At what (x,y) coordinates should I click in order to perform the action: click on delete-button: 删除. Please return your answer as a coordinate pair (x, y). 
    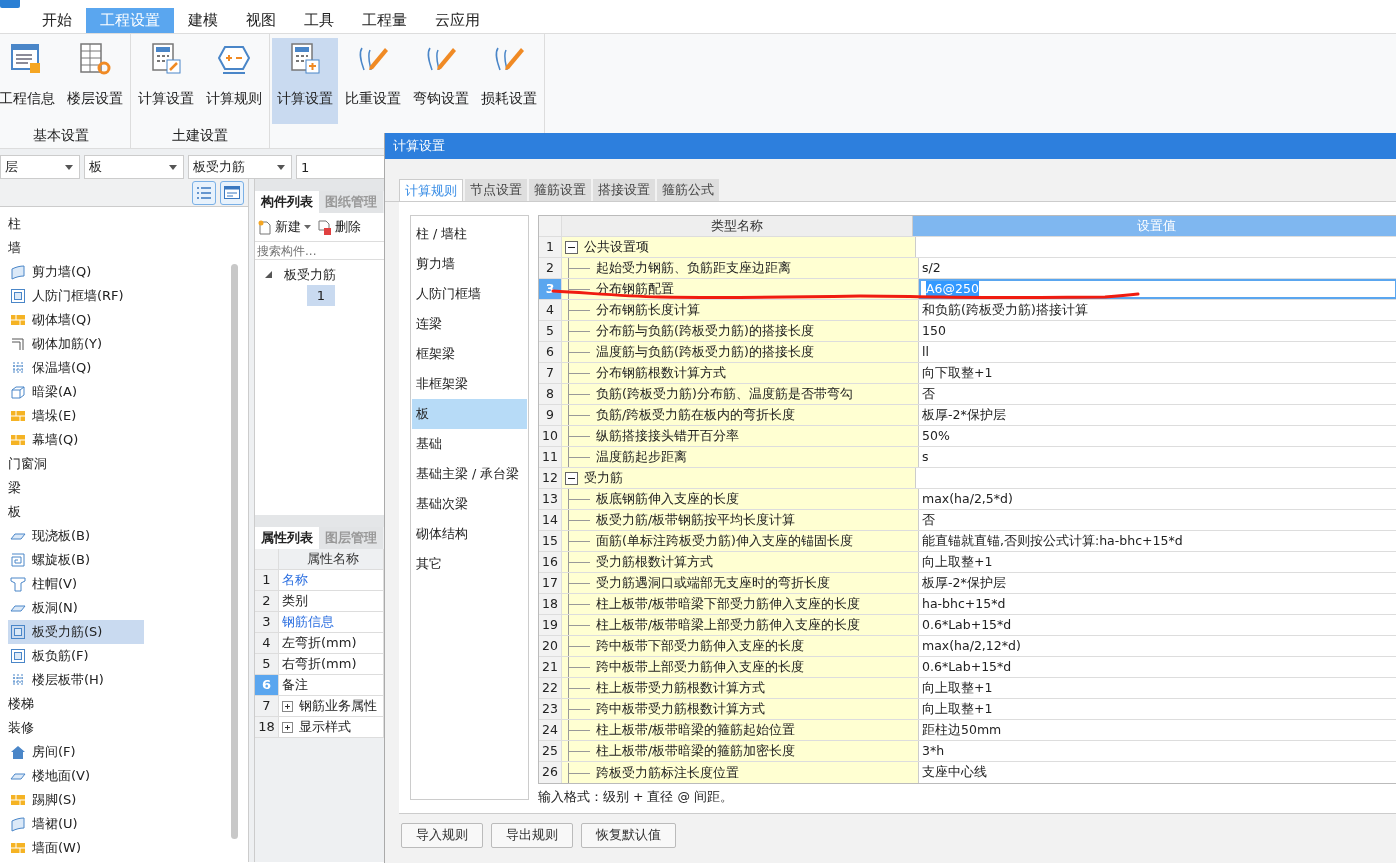
    Looking at the image, I should click on (339, 227).